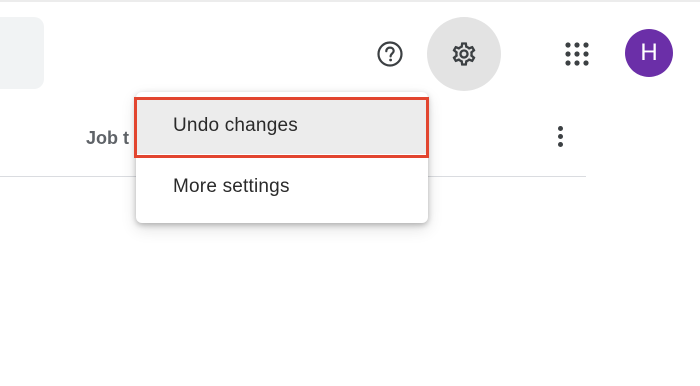  I want to click on help-button, so click(390, 54).